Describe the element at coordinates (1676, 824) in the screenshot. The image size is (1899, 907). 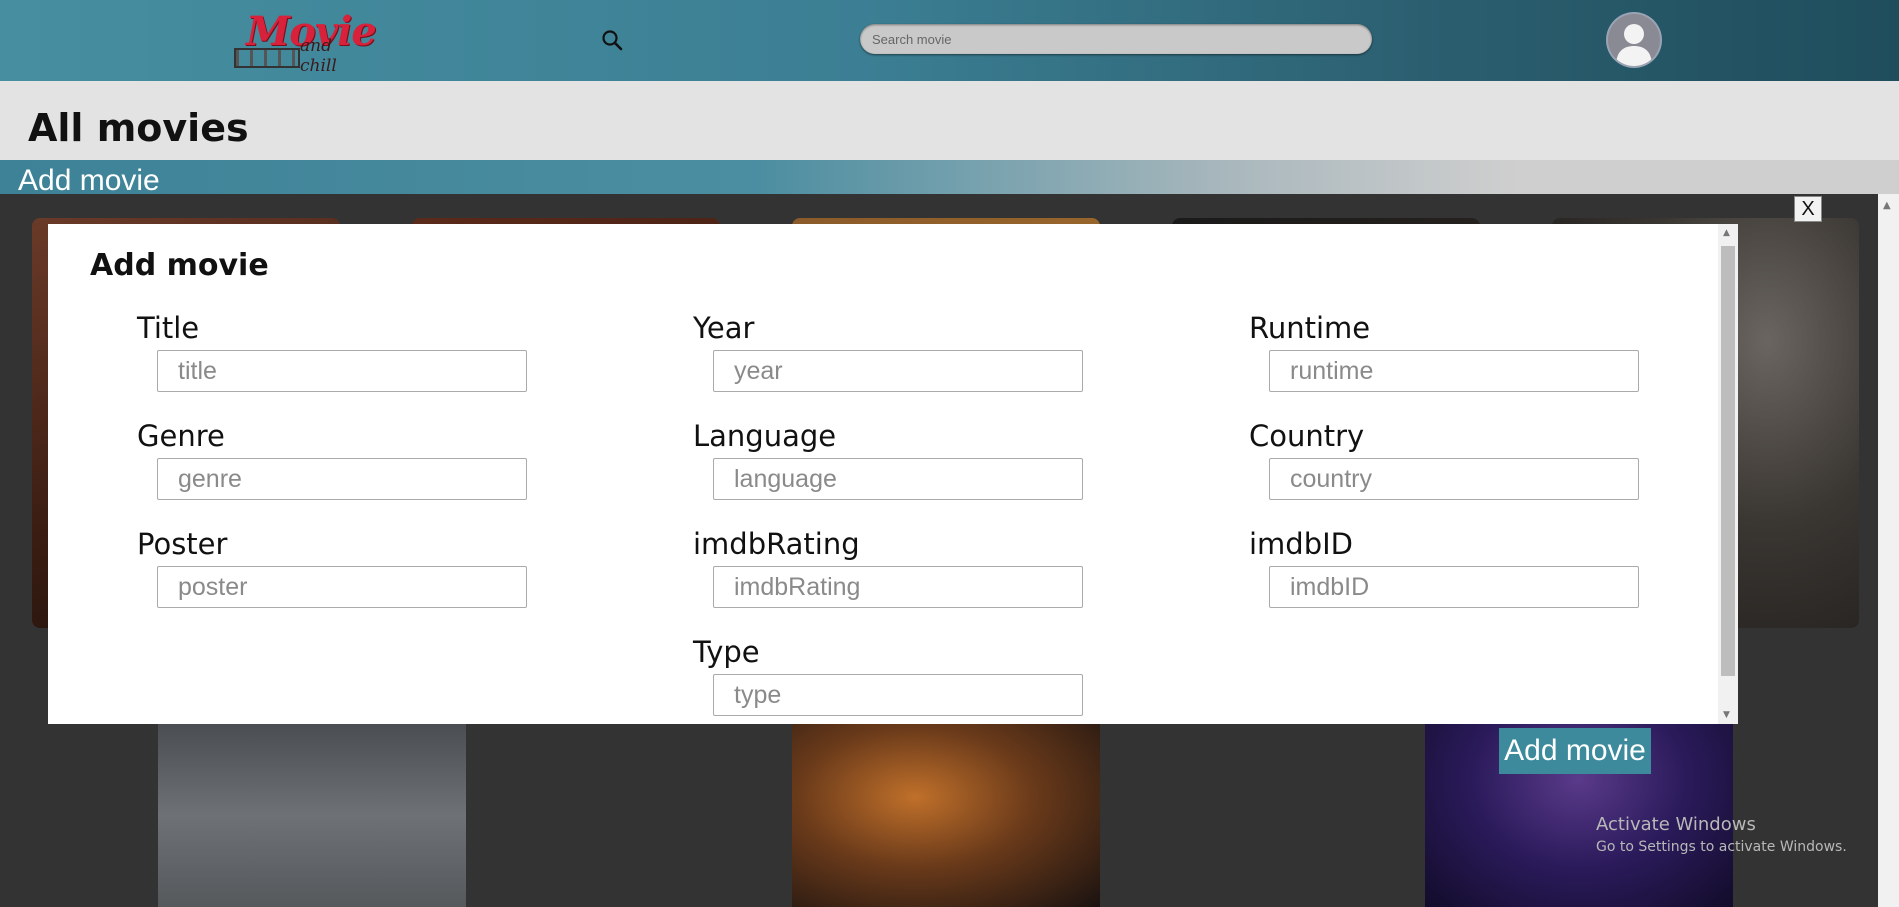
I see `watermark-title: Activate Windows` at that location.